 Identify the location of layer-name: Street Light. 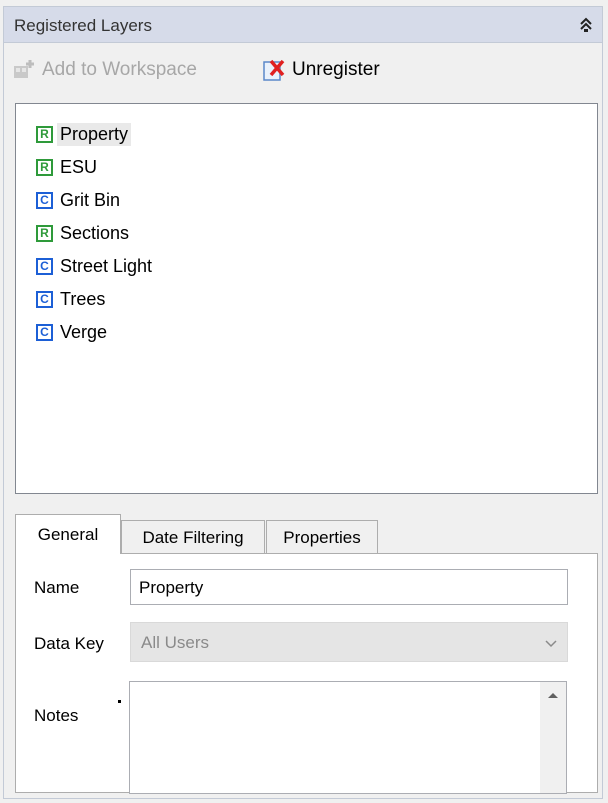
(106, 265).